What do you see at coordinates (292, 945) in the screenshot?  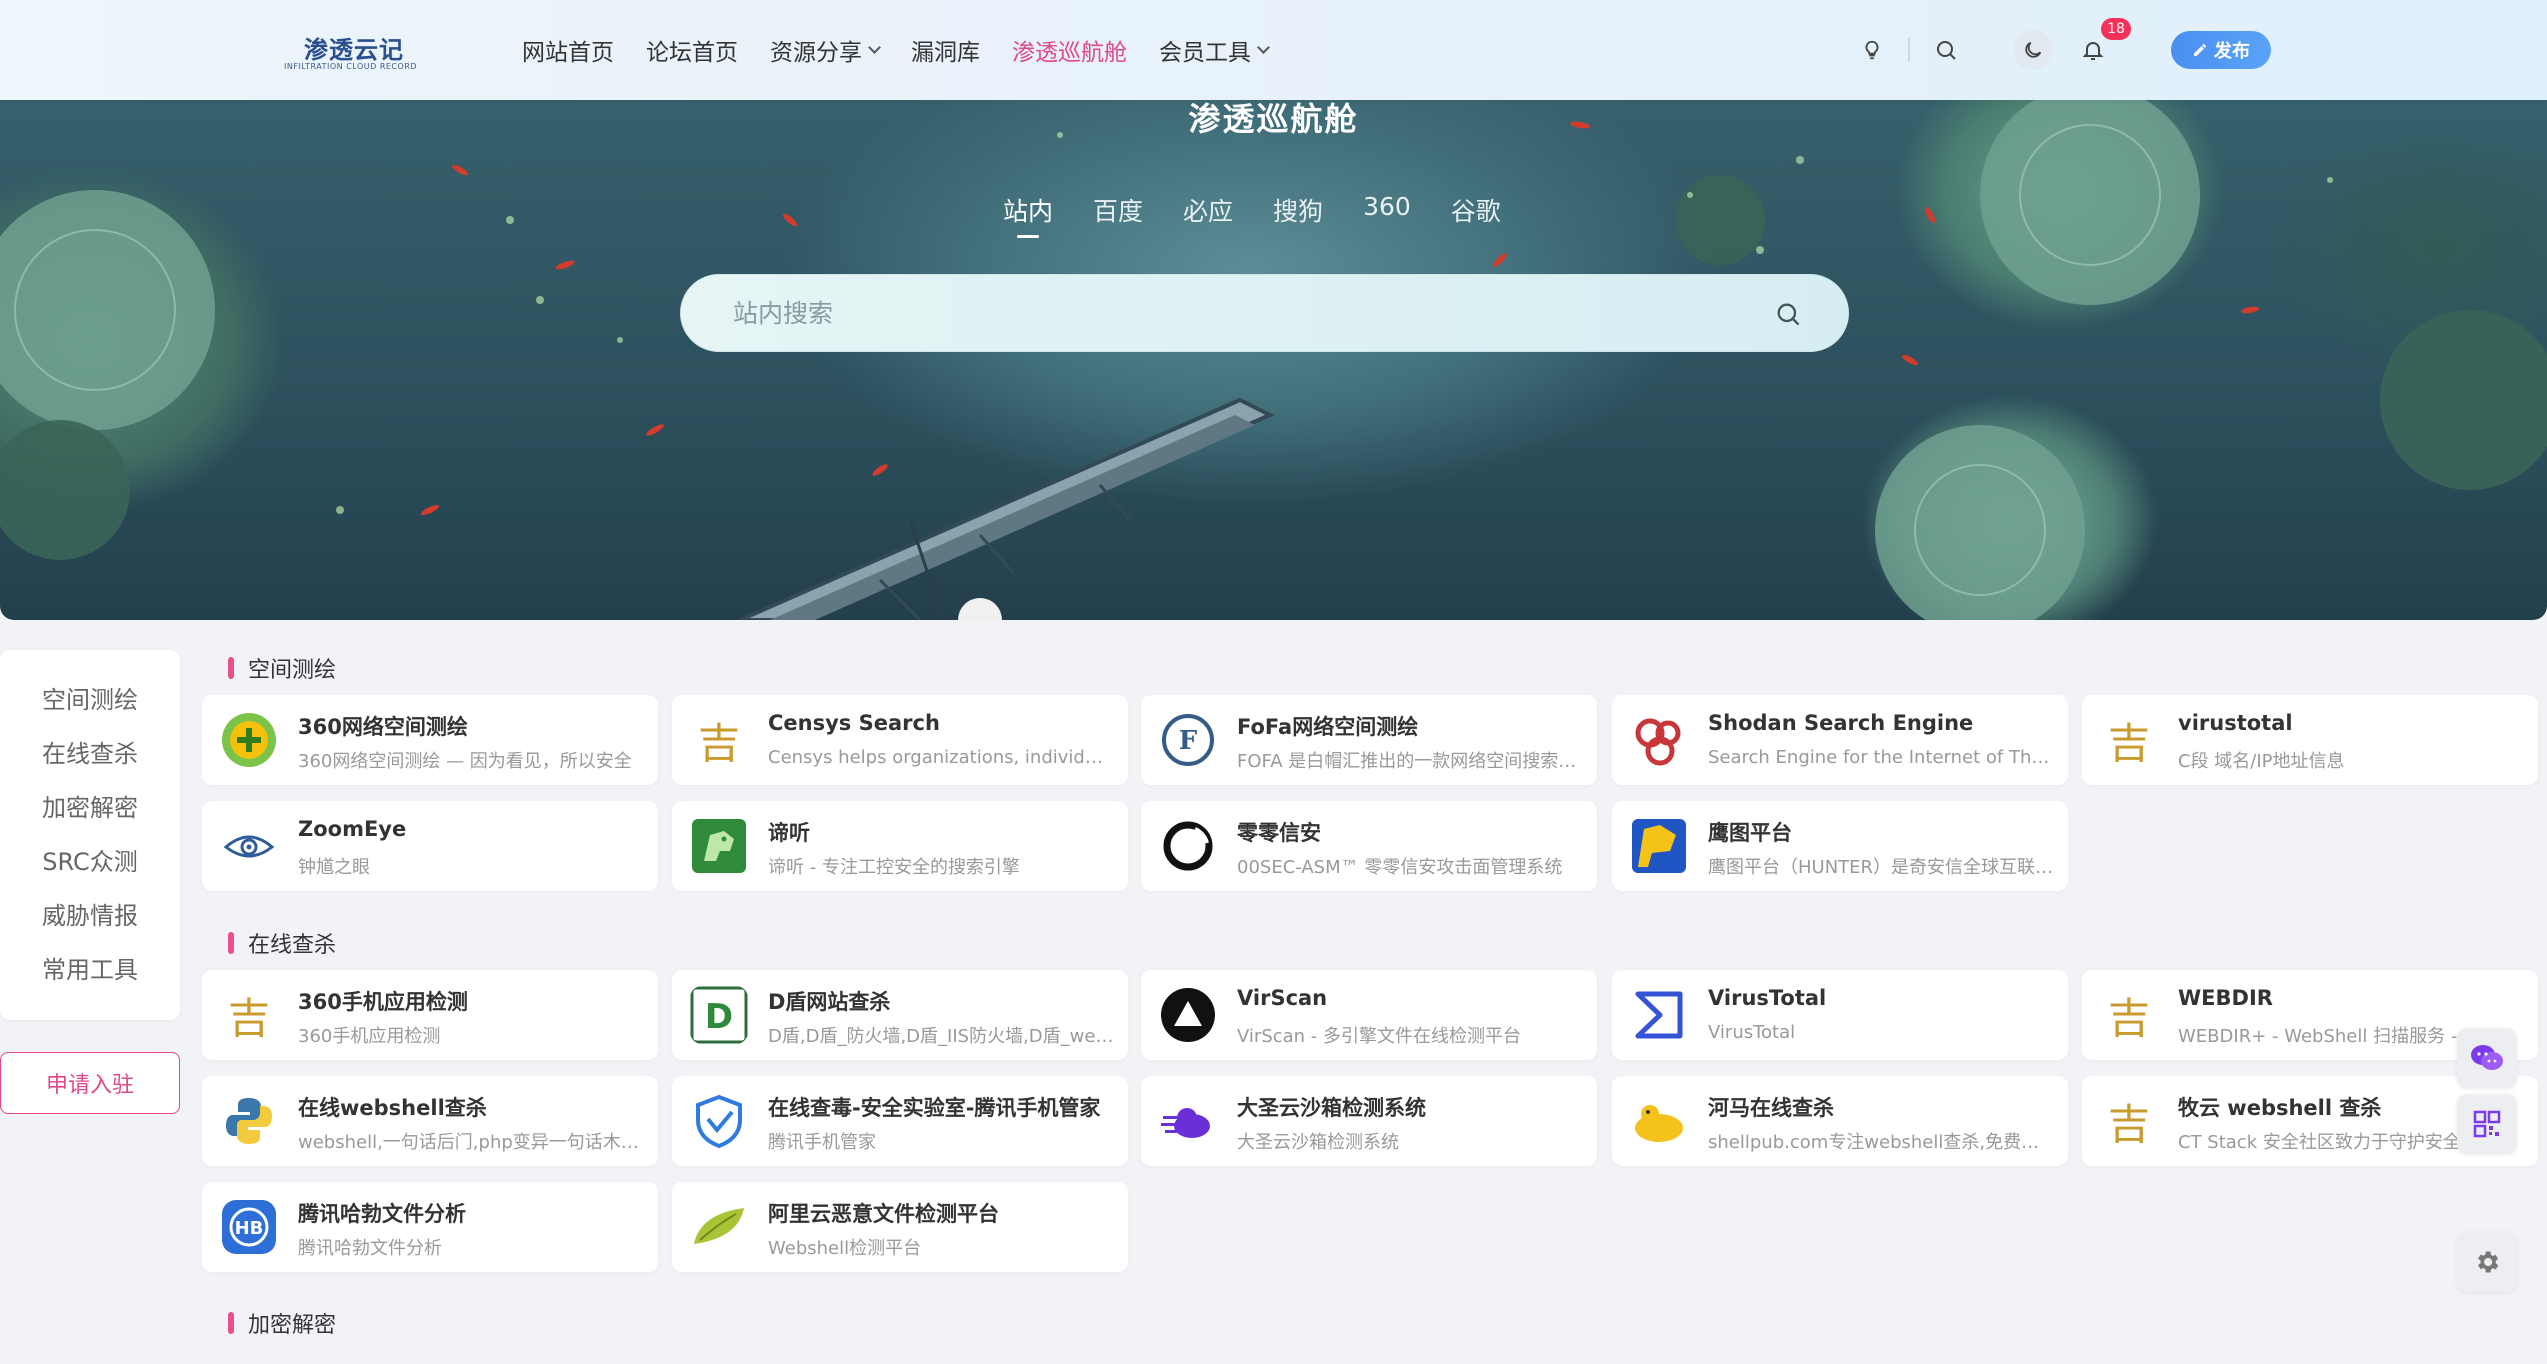 I see `section-title-label: 在线查杀` at bounding box center [292, 945].